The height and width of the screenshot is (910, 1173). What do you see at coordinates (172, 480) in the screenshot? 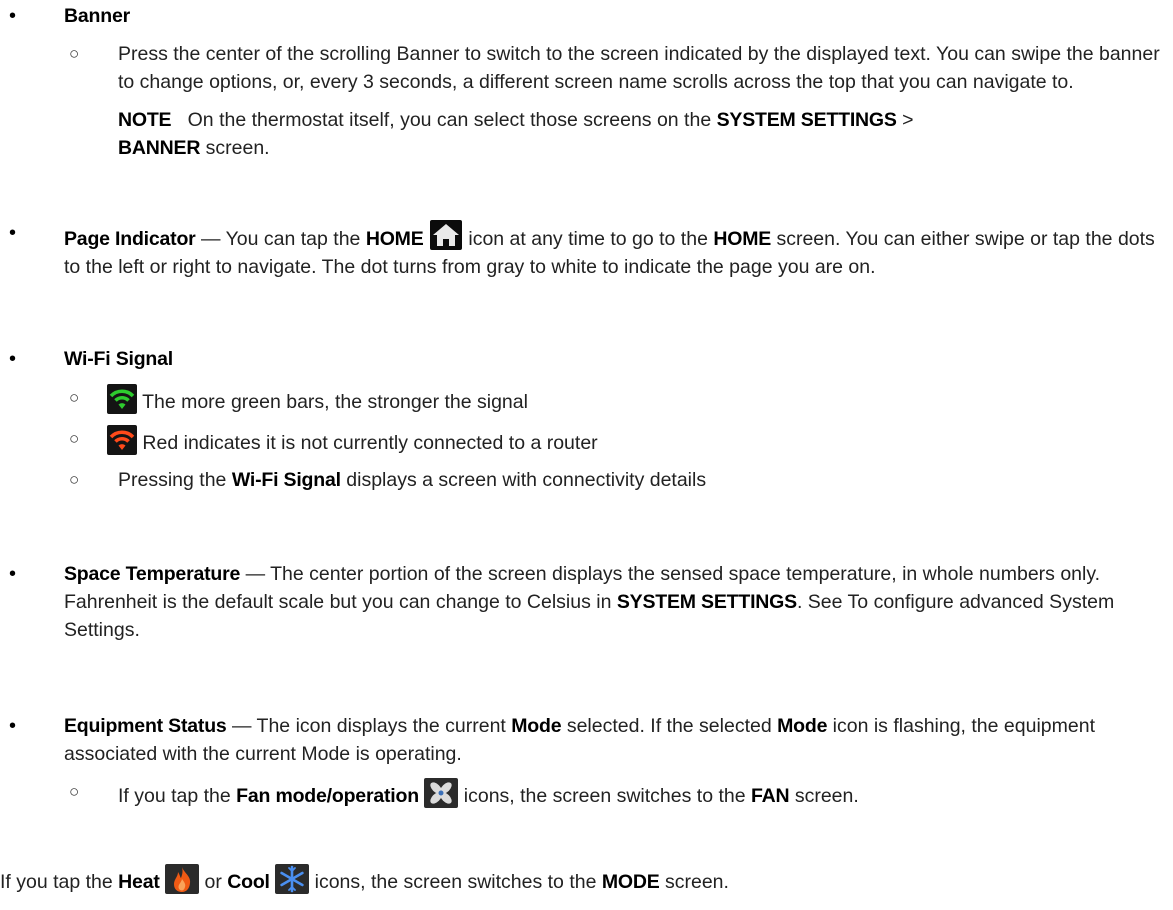
I see `wifi-press-text: Pressing the` at bounding box center [172, 480].